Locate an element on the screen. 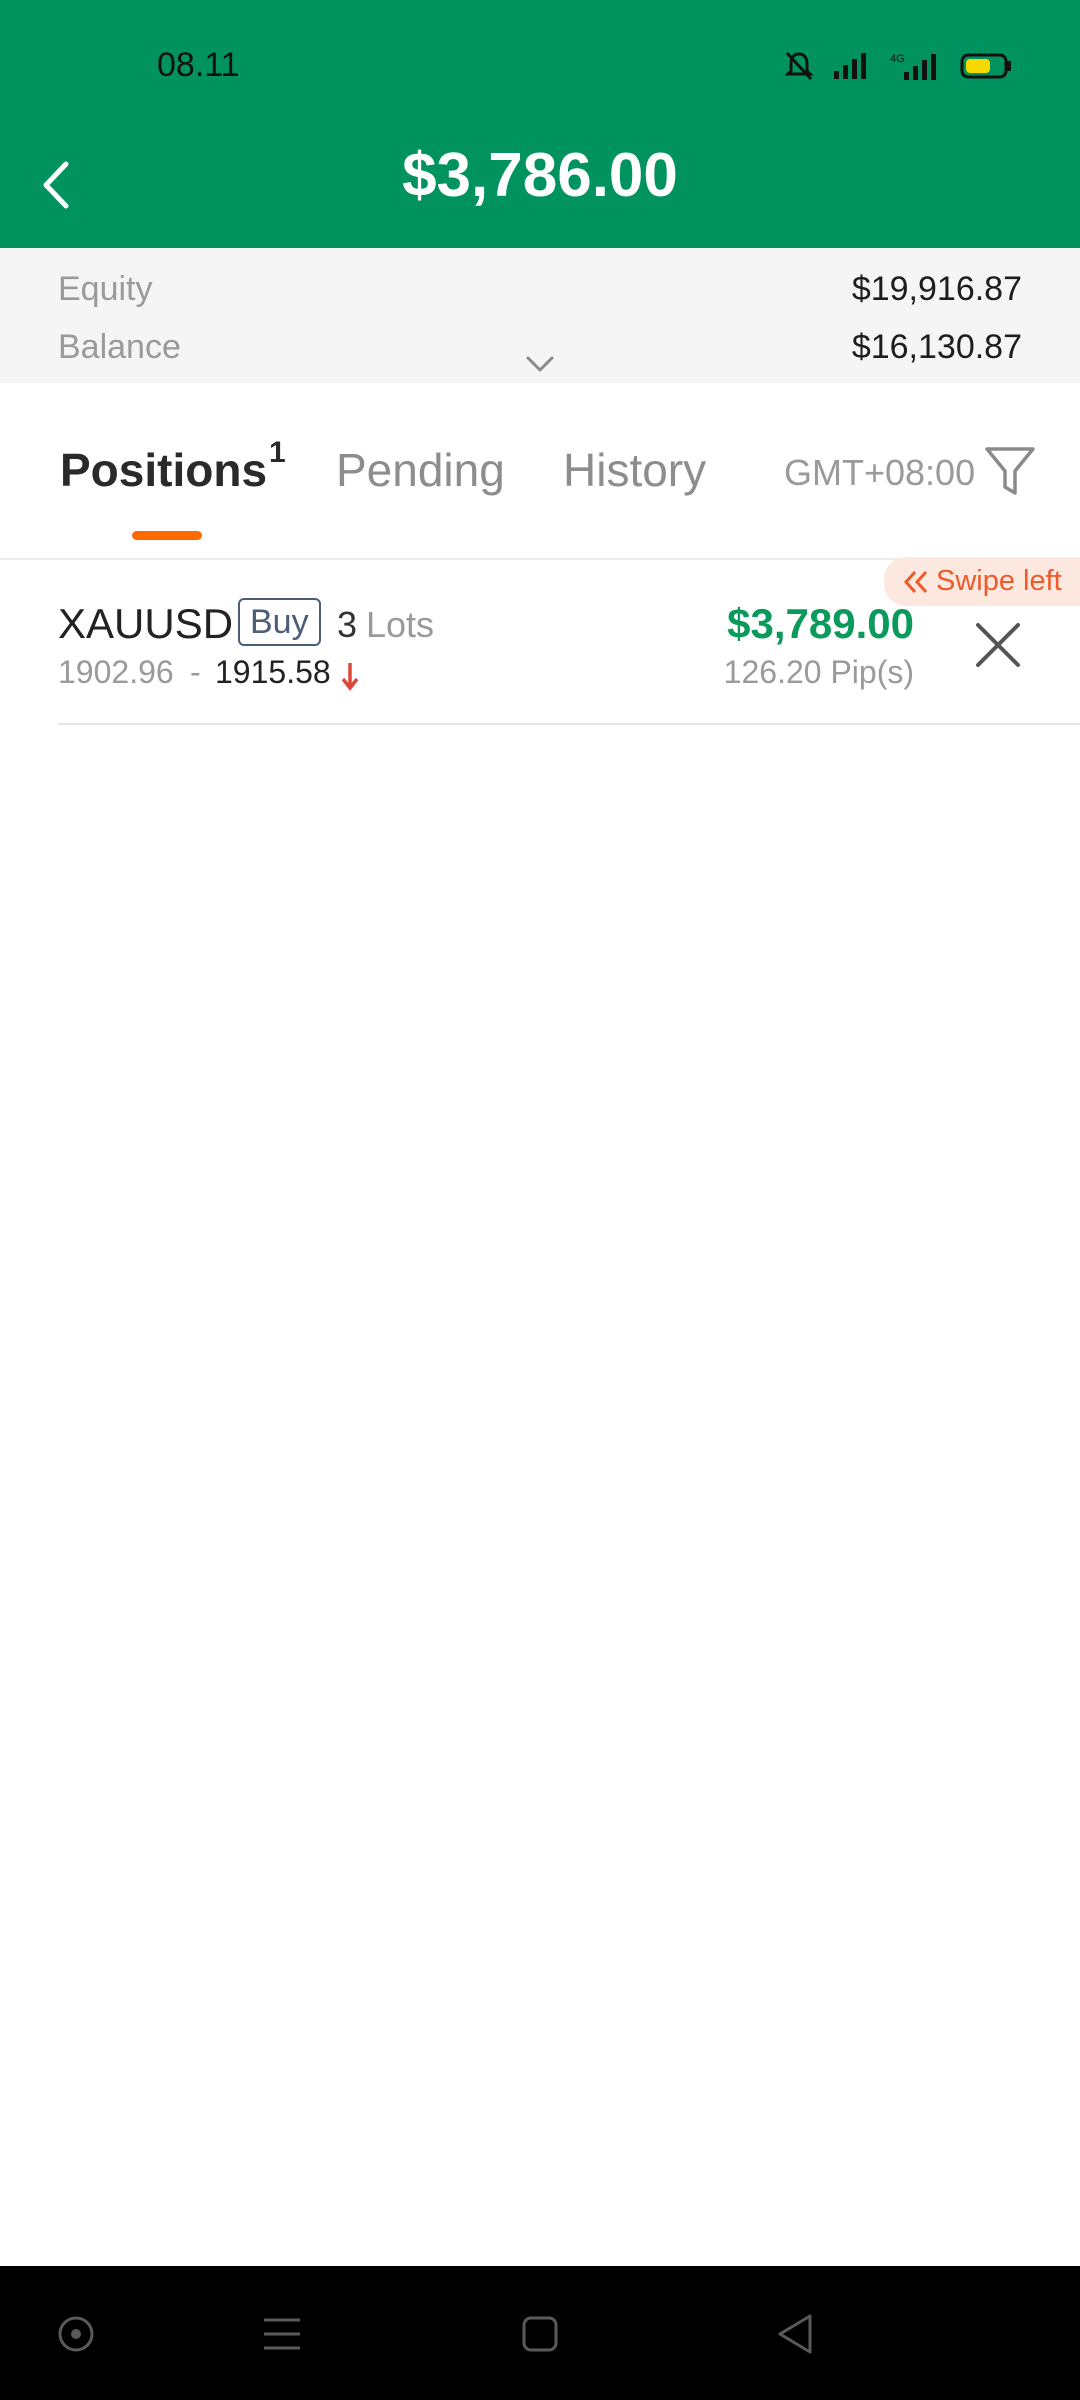  filter-icon is located at coordinates (1010, 471).